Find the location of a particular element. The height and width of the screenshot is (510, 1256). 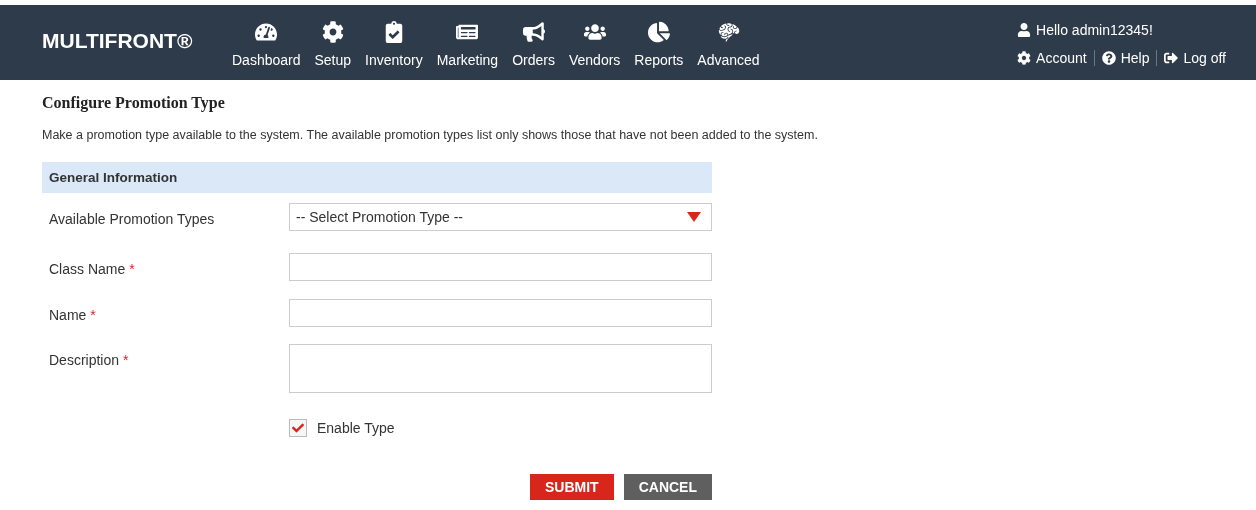

help-icon is located at coordinates (1108, 58).